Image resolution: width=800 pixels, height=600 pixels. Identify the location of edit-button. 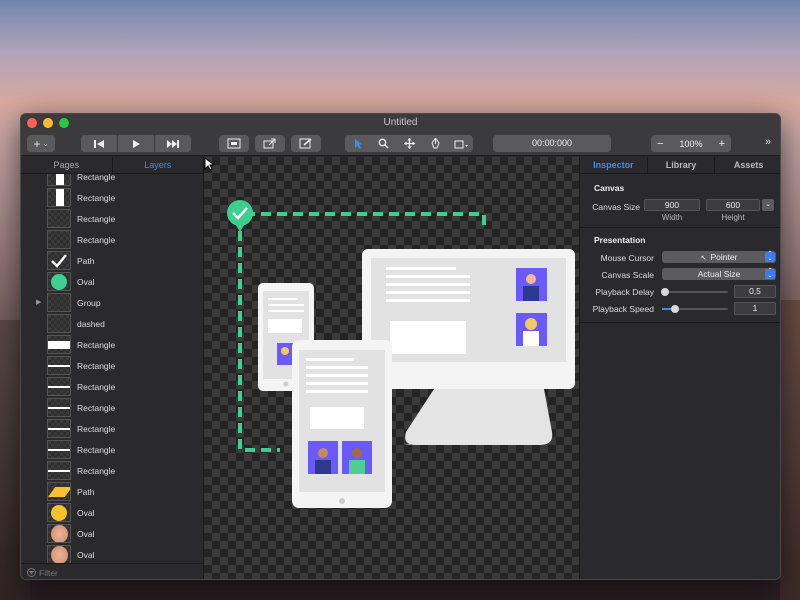
(306, 143).